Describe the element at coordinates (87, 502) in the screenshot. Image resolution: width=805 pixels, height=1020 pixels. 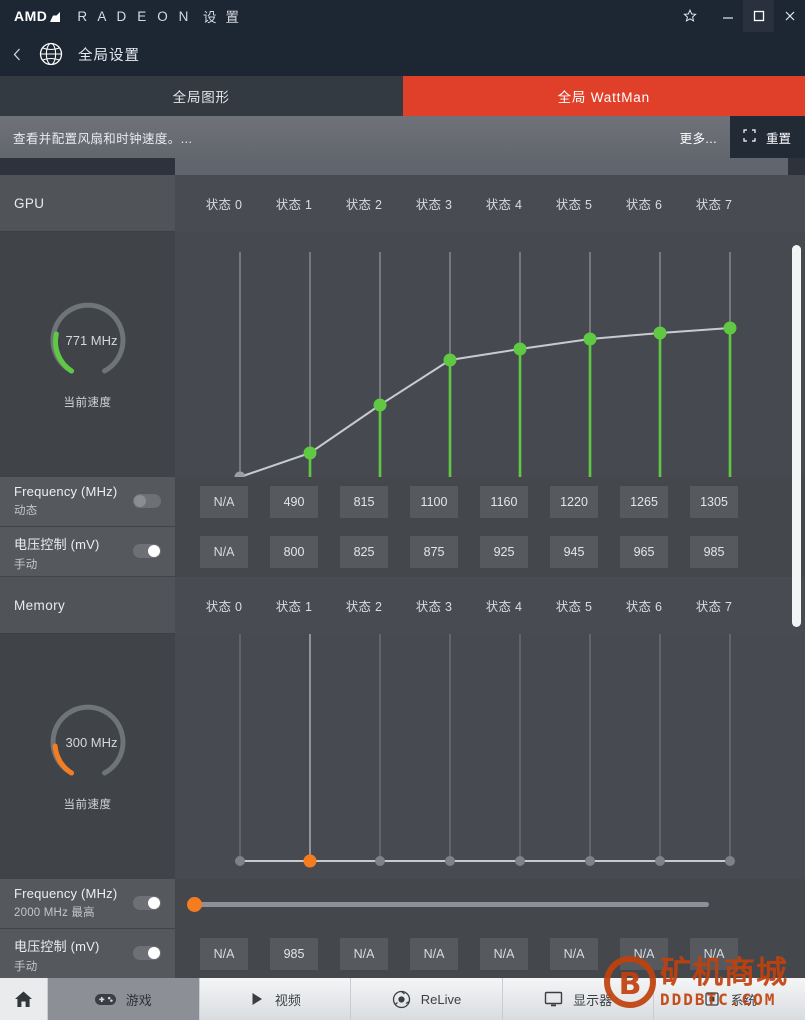
I see `gpu-frequency-label-row: Frequency (MHz) 动态` at that location.